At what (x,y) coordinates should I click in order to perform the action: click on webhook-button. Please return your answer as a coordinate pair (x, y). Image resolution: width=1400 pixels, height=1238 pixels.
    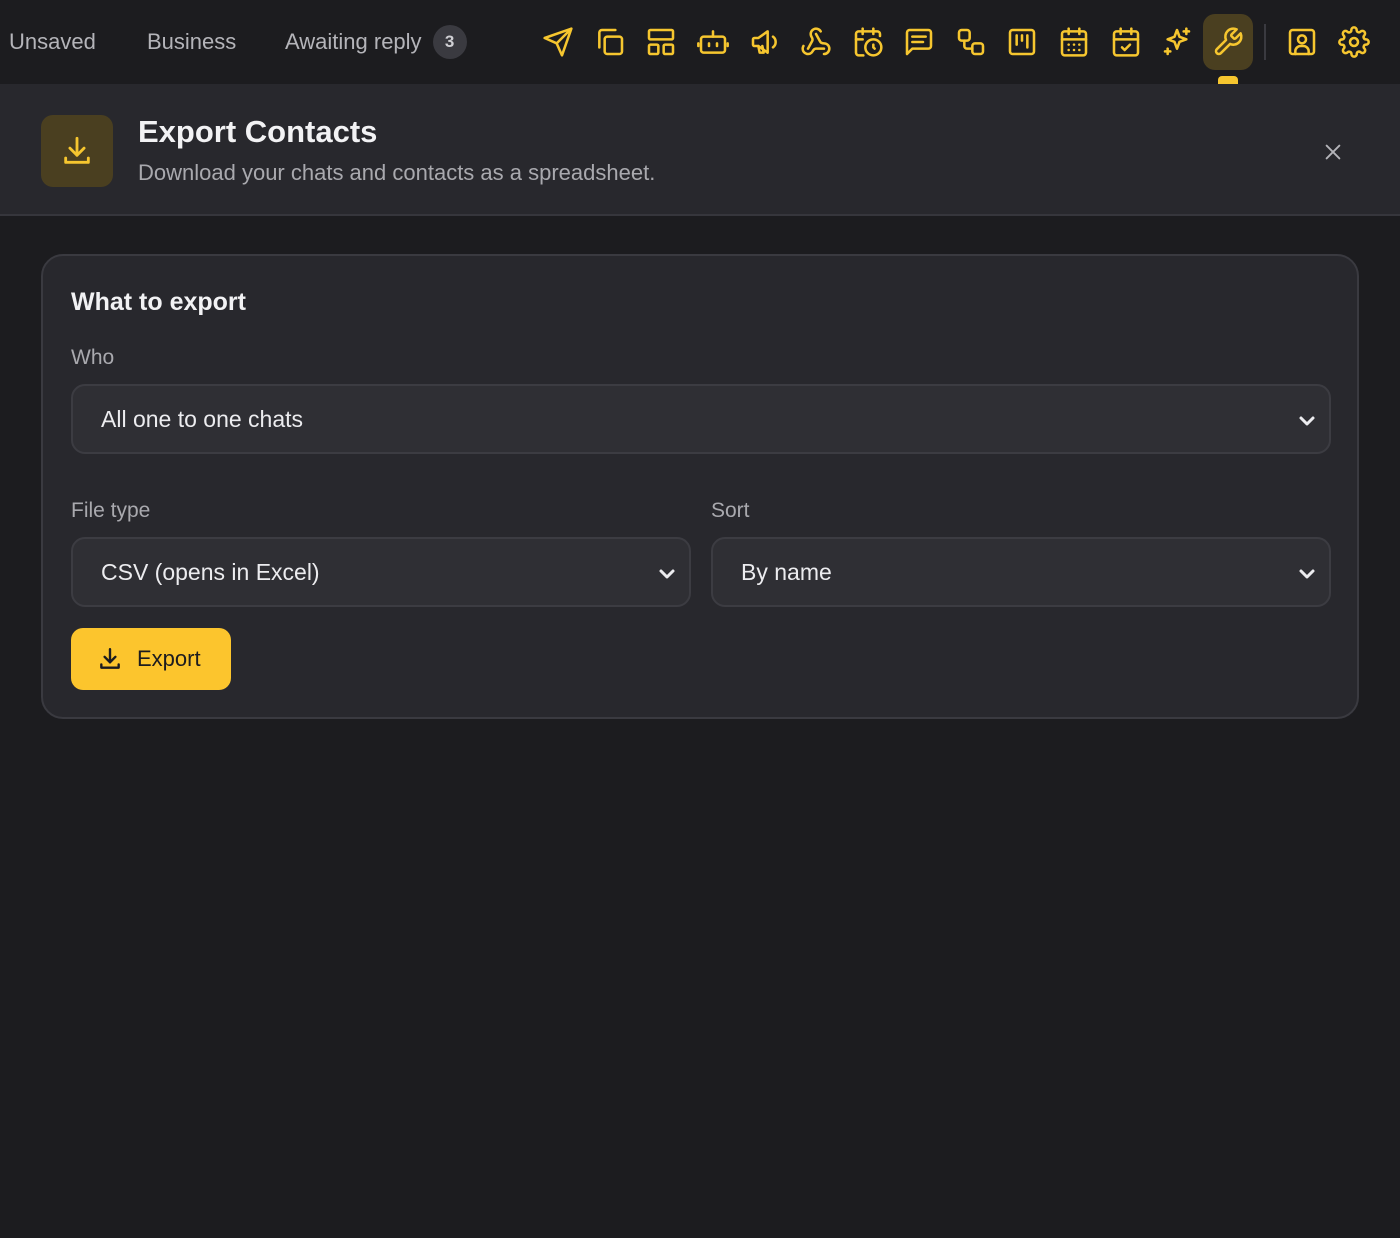
    Looking at the image, I should click on (816, 42).